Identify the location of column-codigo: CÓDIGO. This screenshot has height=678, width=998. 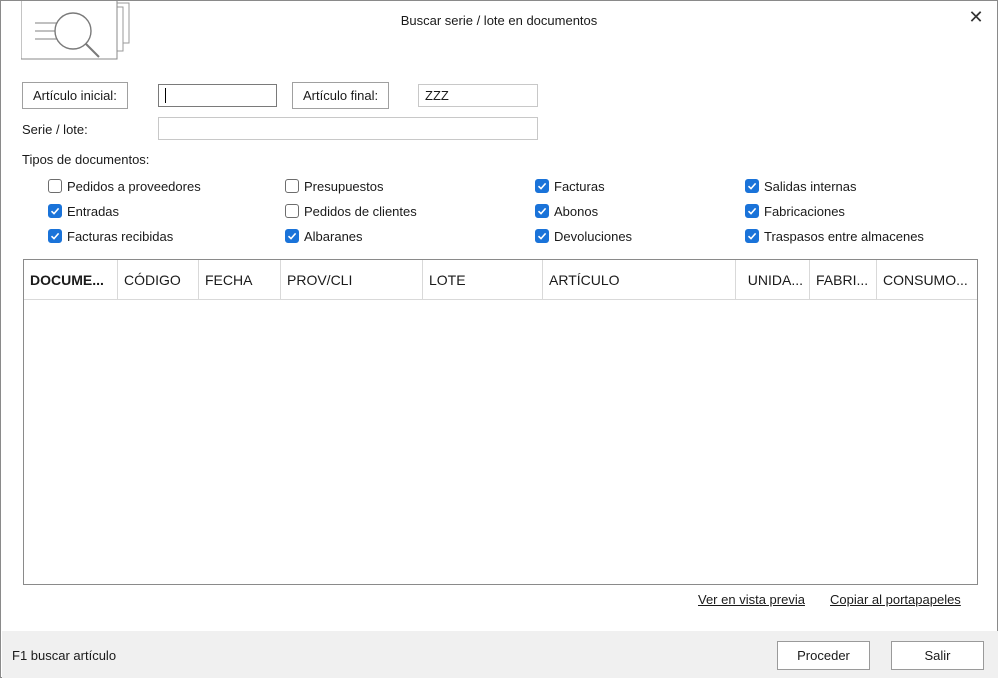
(158, 280).